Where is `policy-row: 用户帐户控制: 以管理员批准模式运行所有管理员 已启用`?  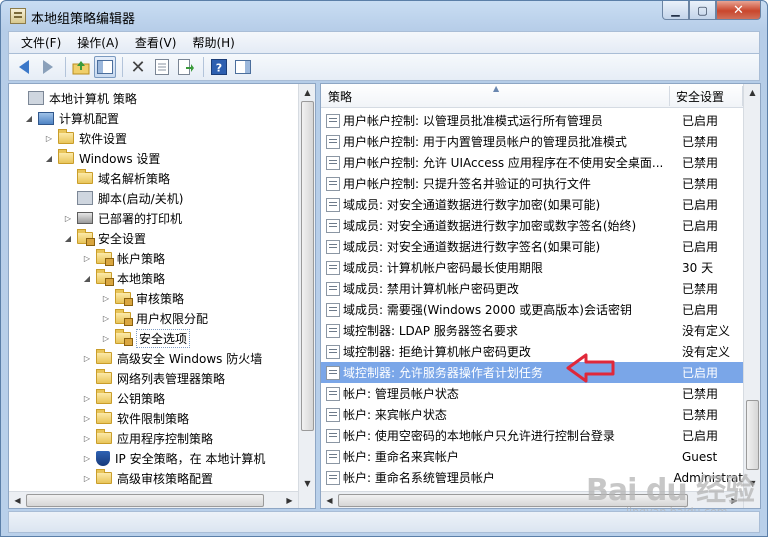
policy-row: 用户帐户控制: 以管理员批准模式运行所有管理员 已启用 is located at coordinates (532, 120).